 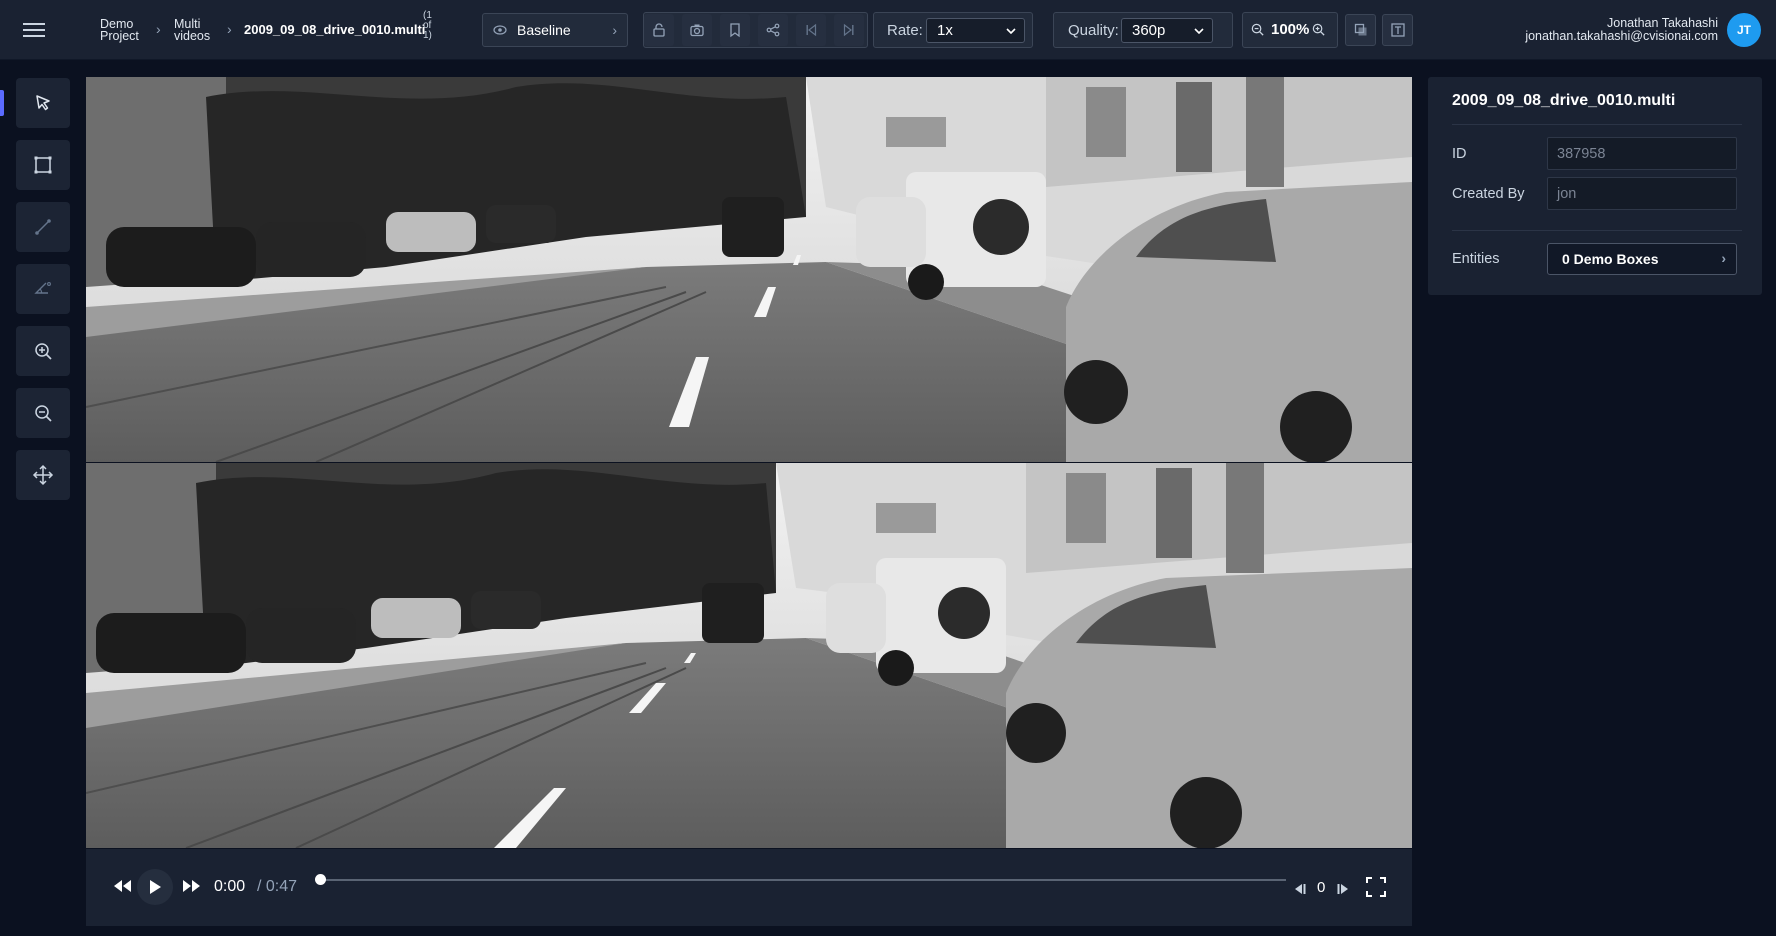 I want to click on breadcrumb-project: Demo Project, so click(x=119, y=30).